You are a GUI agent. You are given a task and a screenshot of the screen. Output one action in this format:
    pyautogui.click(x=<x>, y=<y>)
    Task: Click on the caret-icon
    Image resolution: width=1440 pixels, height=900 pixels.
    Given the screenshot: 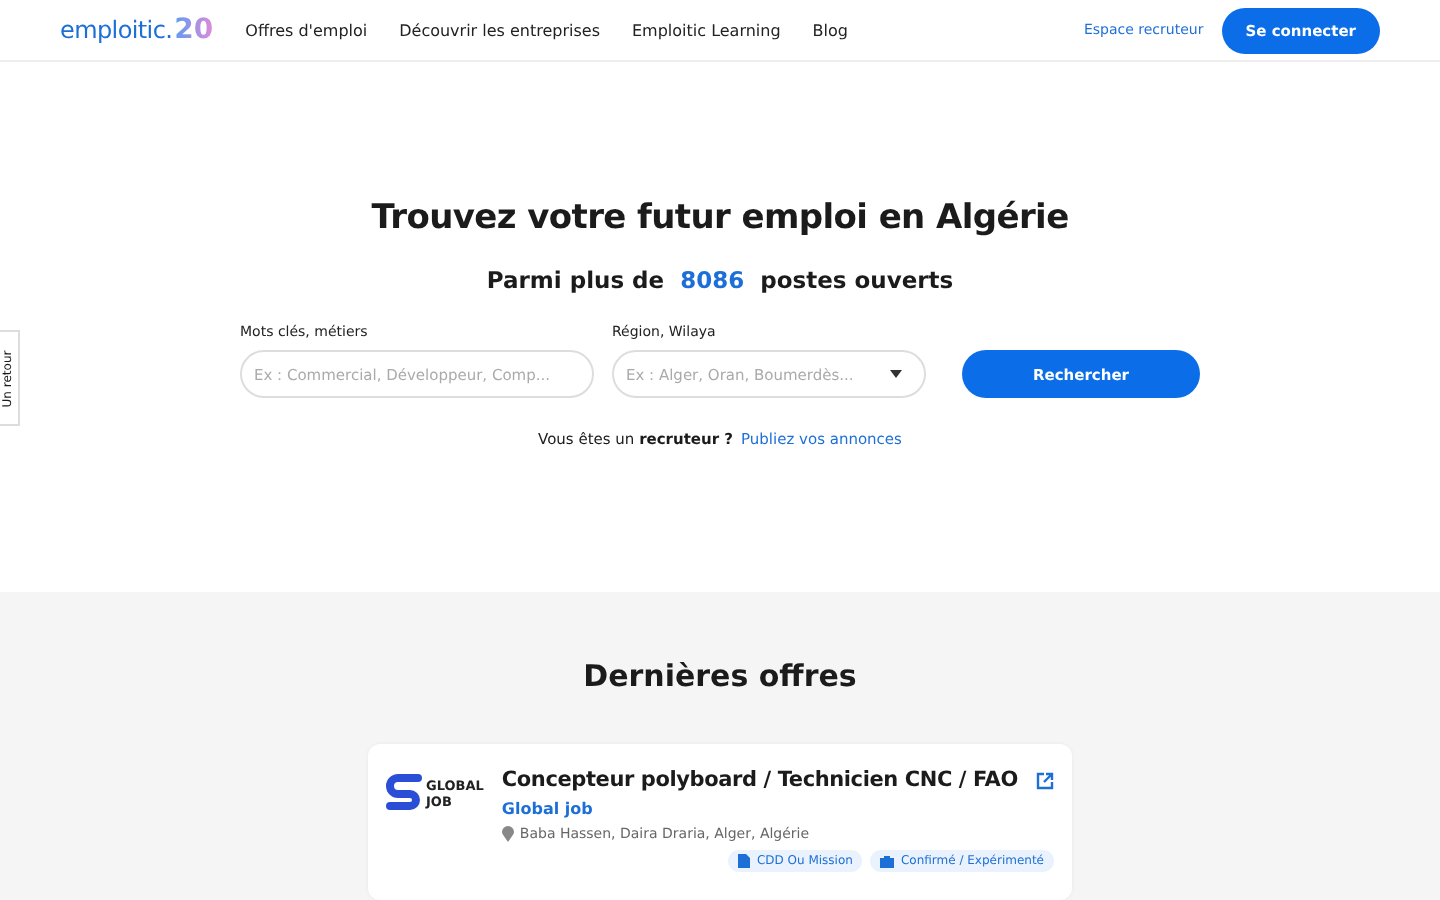 What is the action you would take?
    pyautogui.click(x=896, y=374)
    